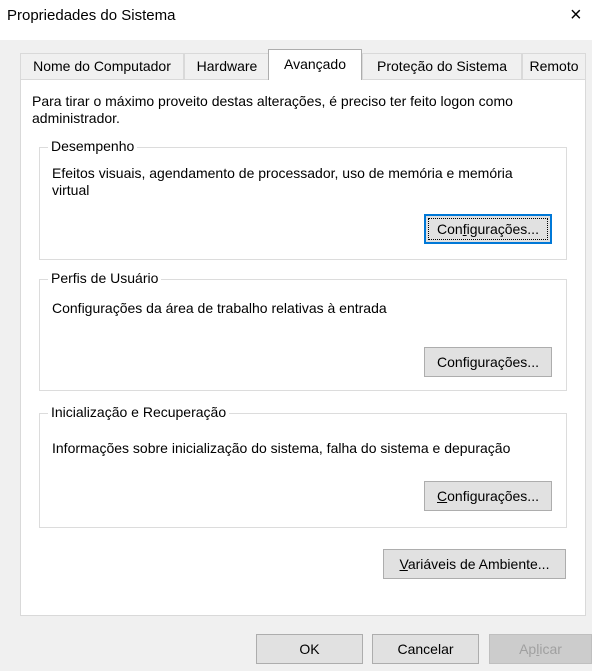 This screenshot has height=671, width=592. Describe the element at coordinates (227, 66) in the screenshot. I see `tab-hardware: Hardware` at that location.